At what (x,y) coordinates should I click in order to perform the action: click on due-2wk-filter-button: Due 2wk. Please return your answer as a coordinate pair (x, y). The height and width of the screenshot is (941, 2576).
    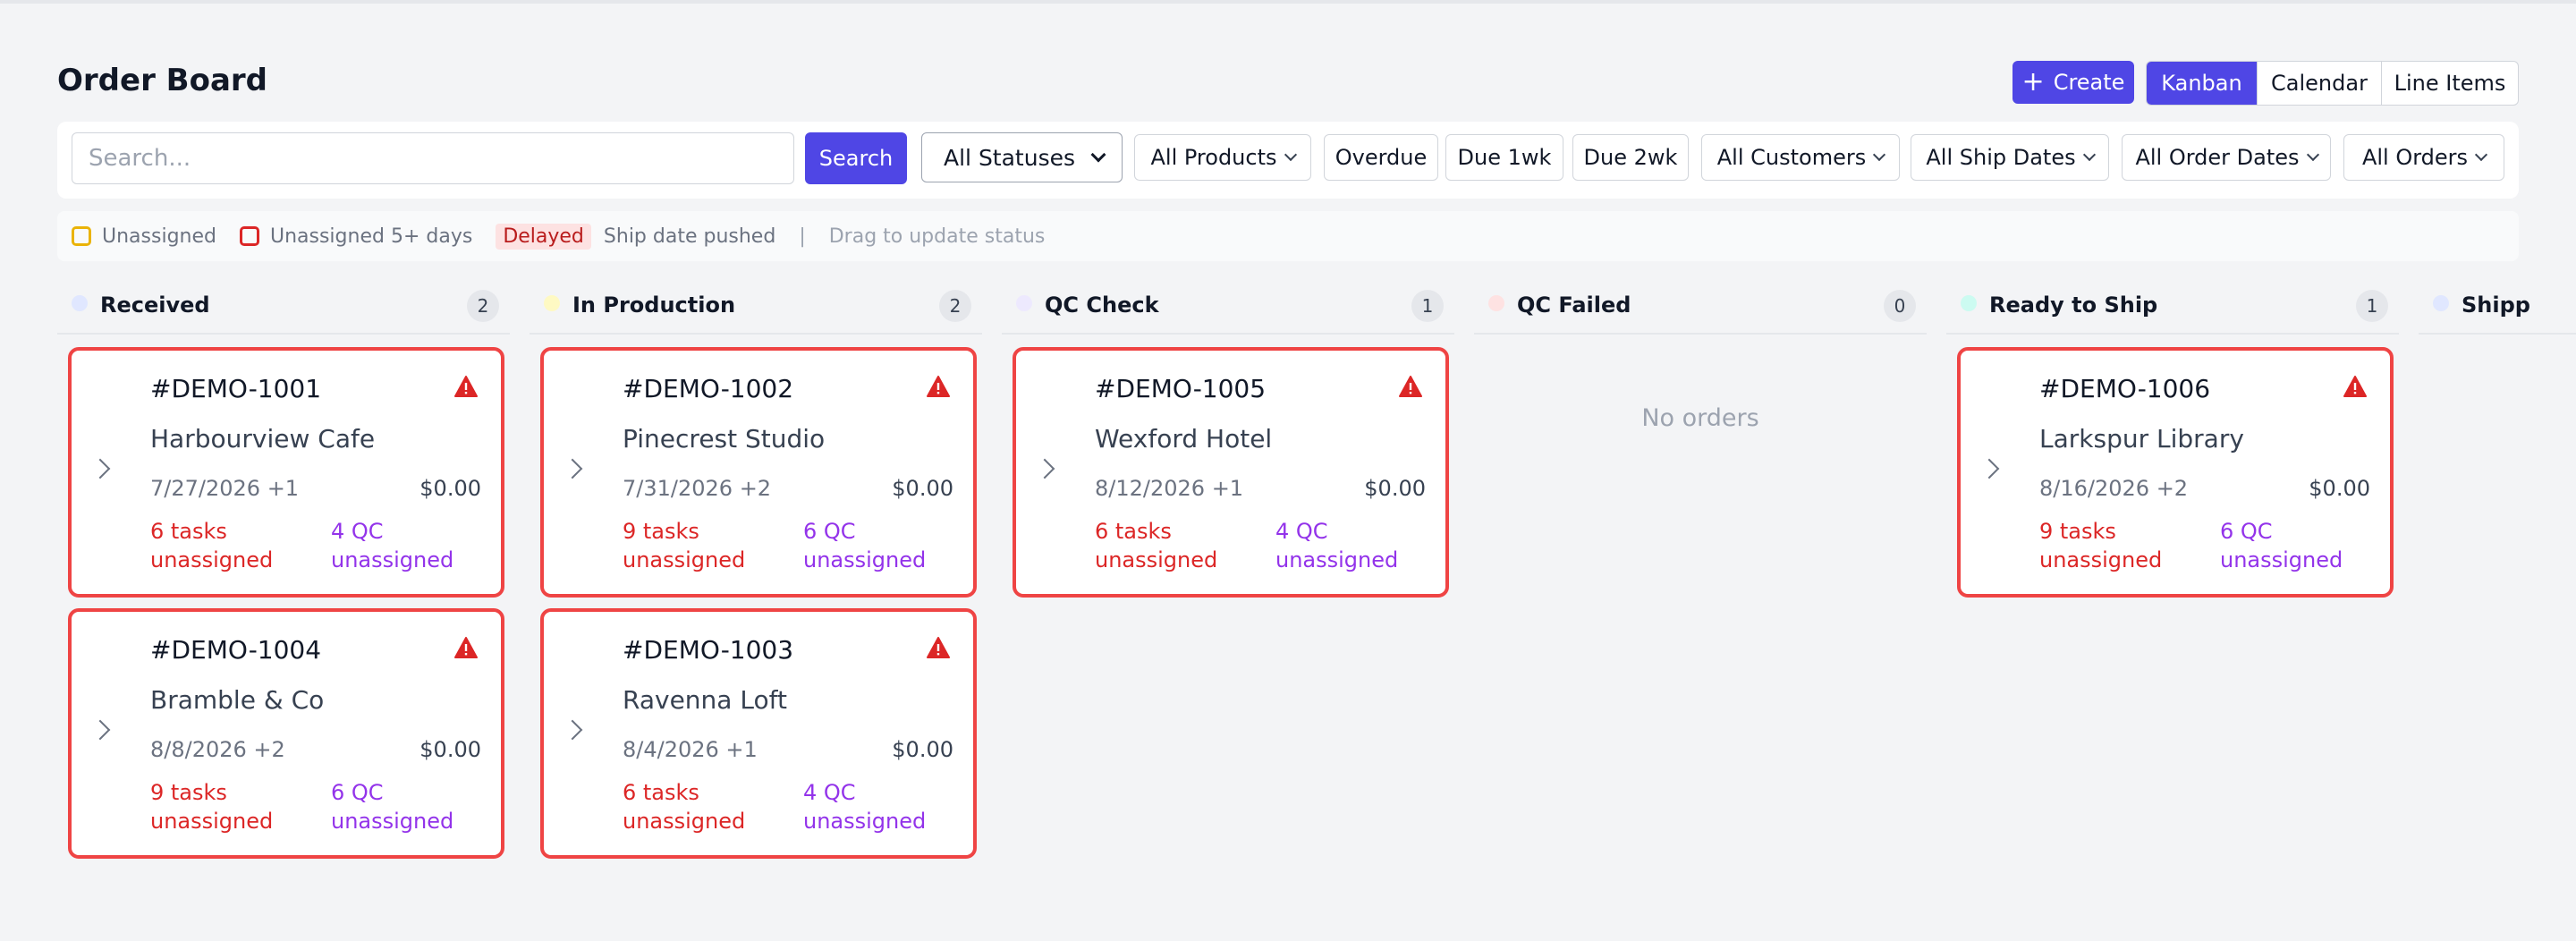
    Looking at the image, I should click on (1630, 157).